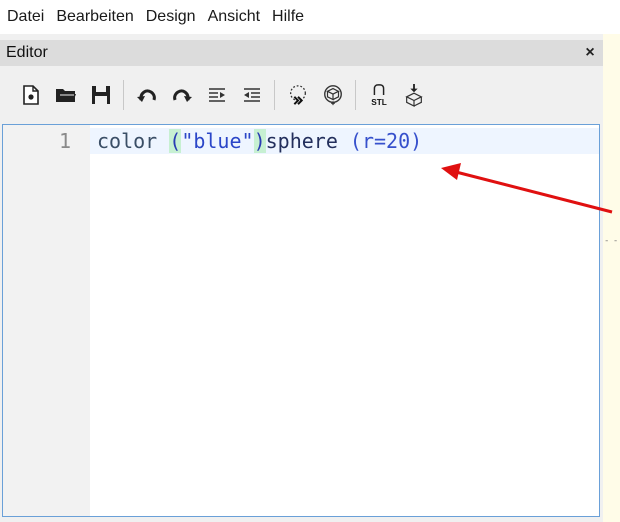 The image size is (620, 522). What do you see at coordinates (386, 141) in the screenshot?
I see `code-token-argument: (r=20)` at bounding box center [386, 141].